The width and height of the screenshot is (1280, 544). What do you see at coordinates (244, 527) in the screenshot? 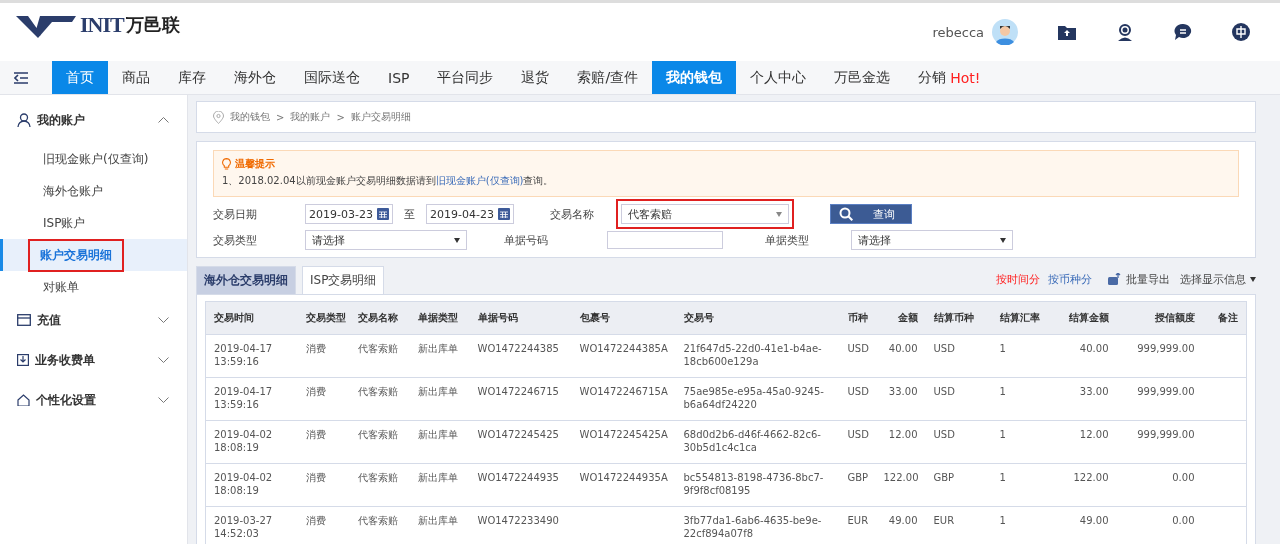
I see `table-cell-text: 2019-03-27 14:52:03` at bounding box center [244, 527].